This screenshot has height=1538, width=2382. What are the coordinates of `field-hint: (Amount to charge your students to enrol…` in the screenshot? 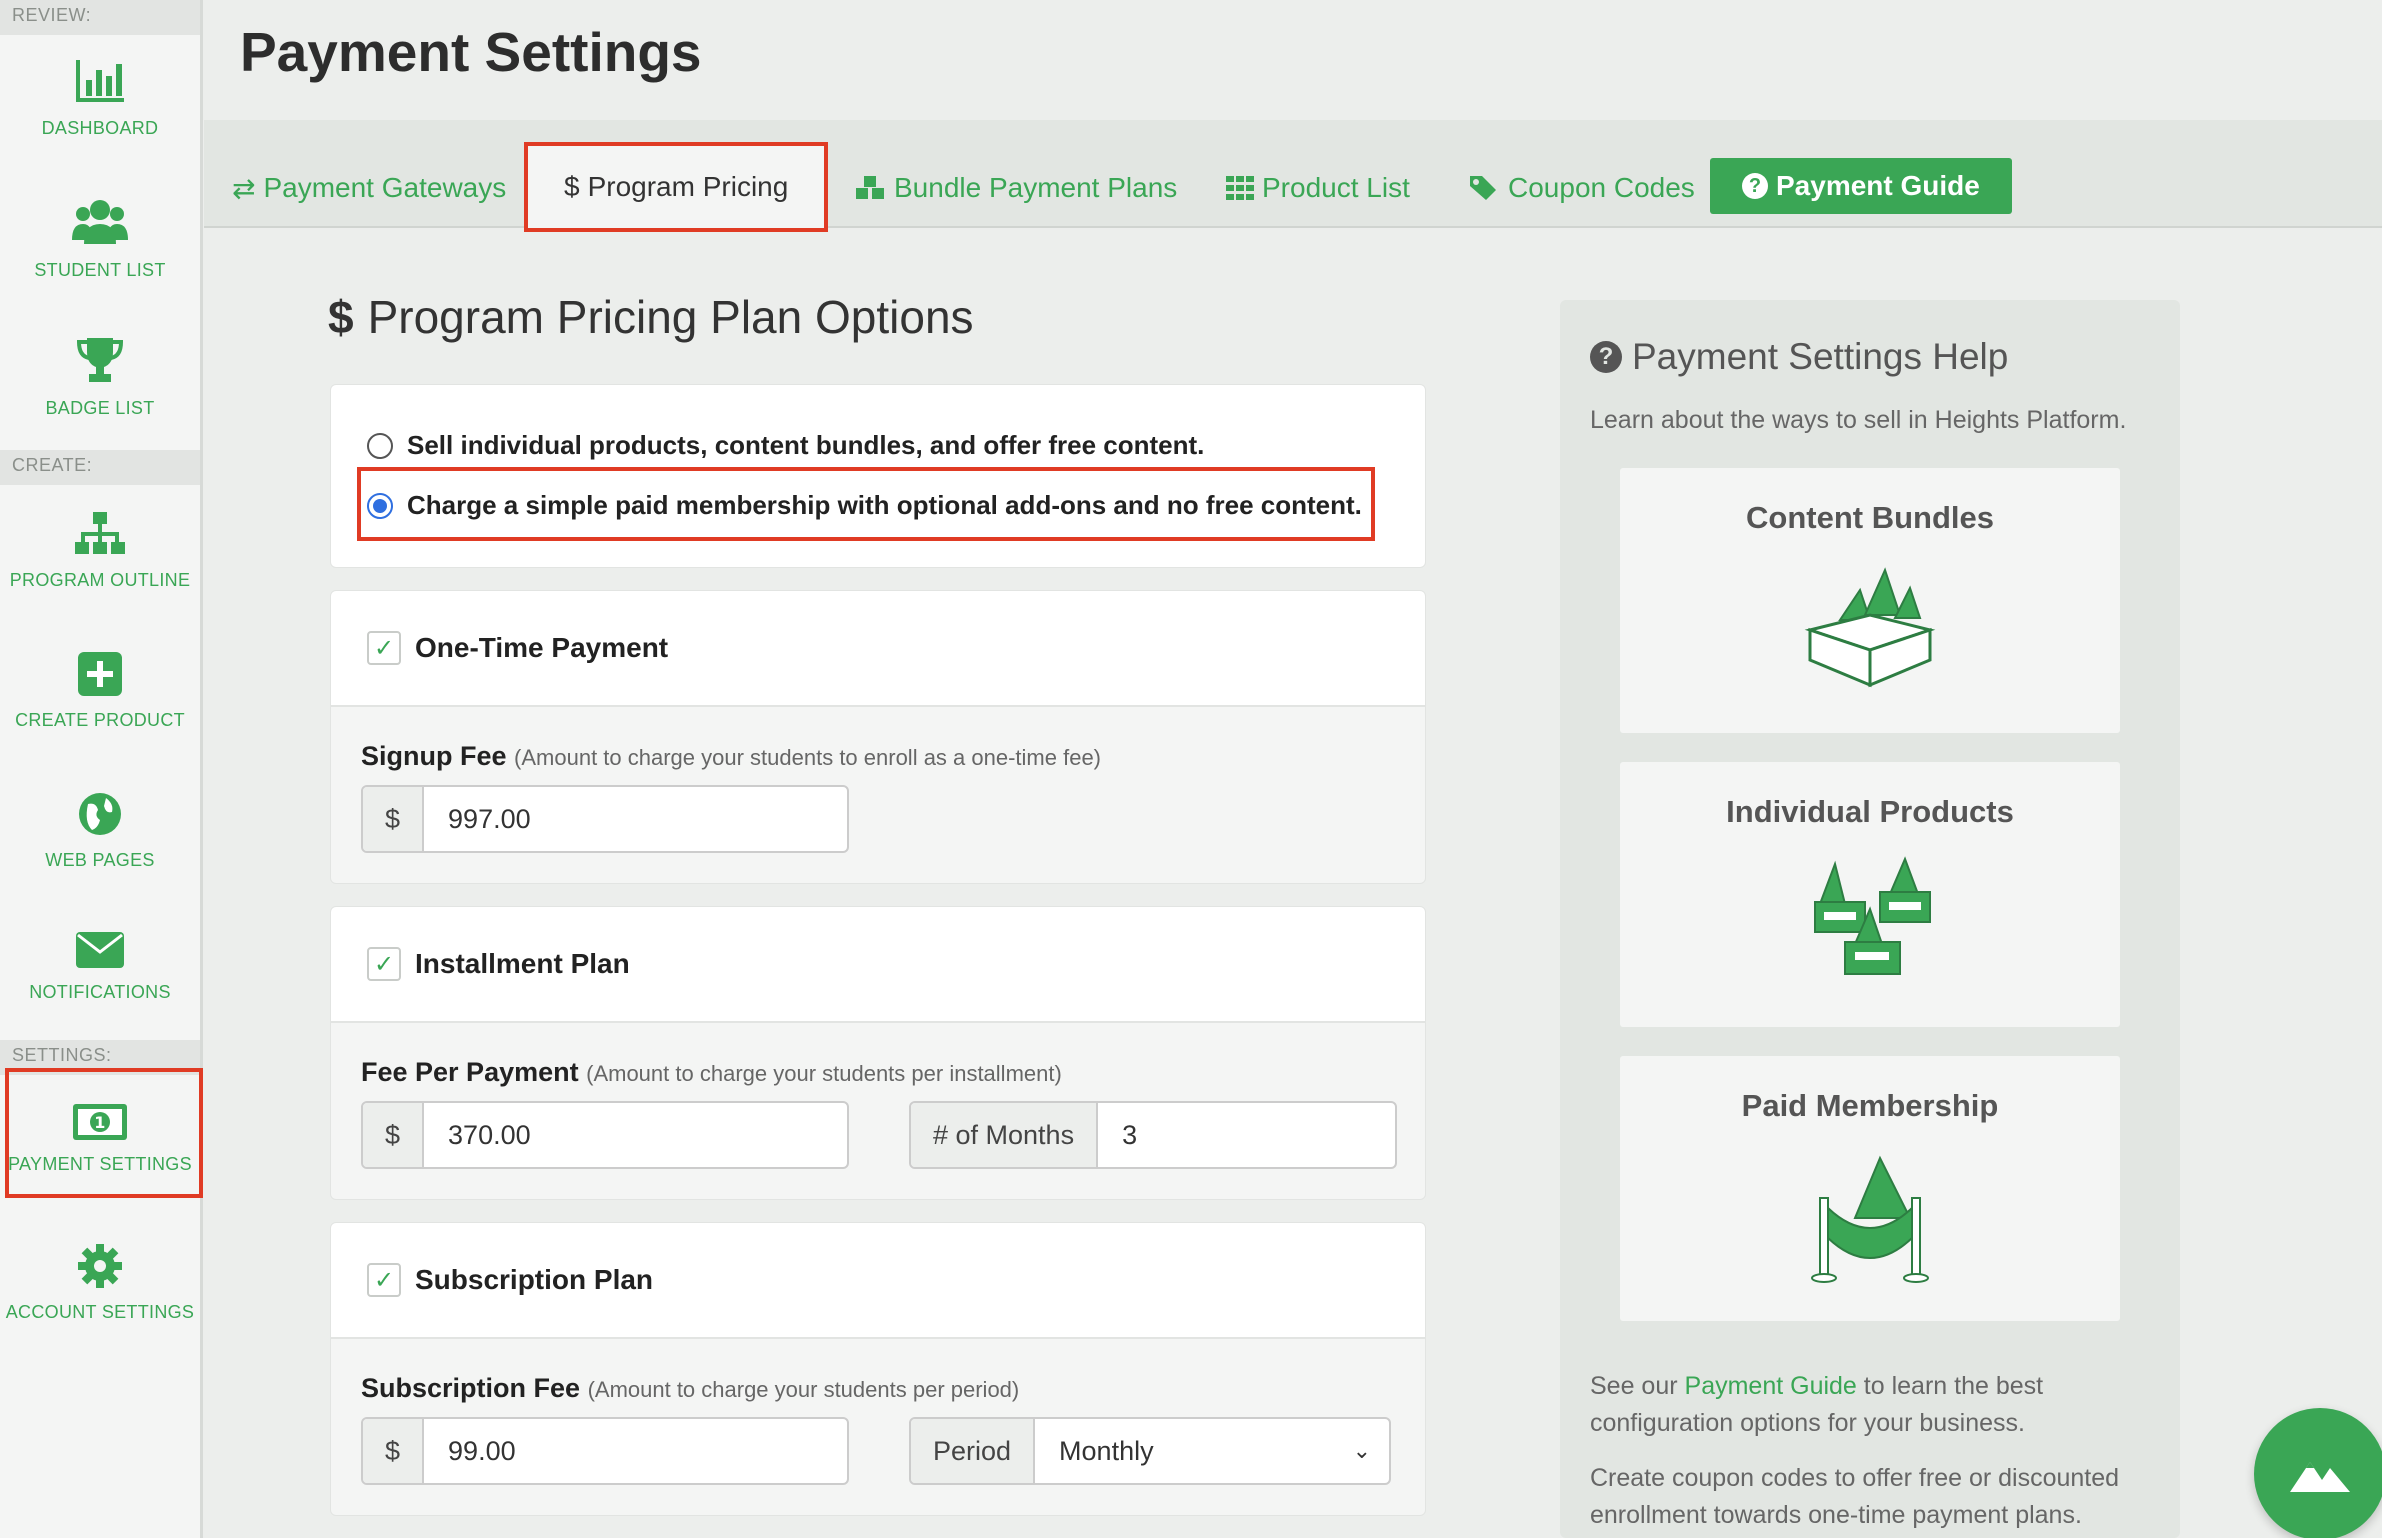 It's located at (808, 757).